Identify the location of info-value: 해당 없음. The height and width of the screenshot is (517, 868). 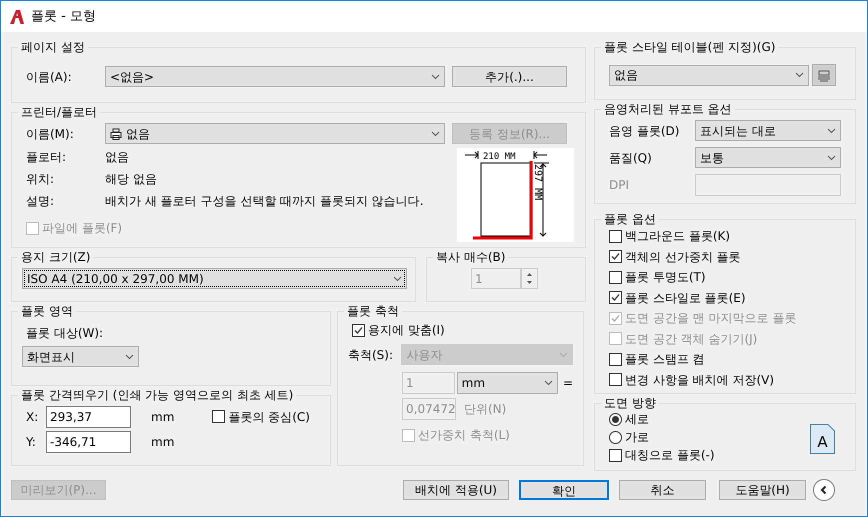
(131, 179).